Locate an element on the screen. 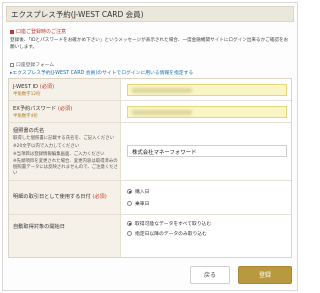 Image resolution: width=320 pixels, height=293 pixels. jwest-id-label: J-WEST ID is located at coordinates (26, 87).